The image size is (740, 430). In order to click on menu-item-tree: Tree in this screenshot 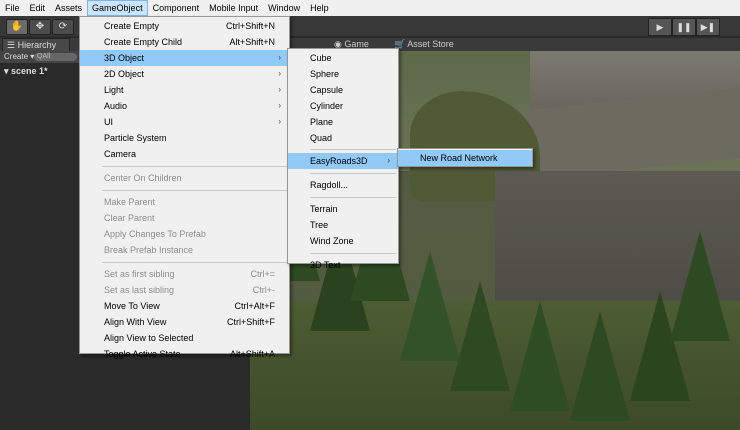, I will do `click(343, 225)`.